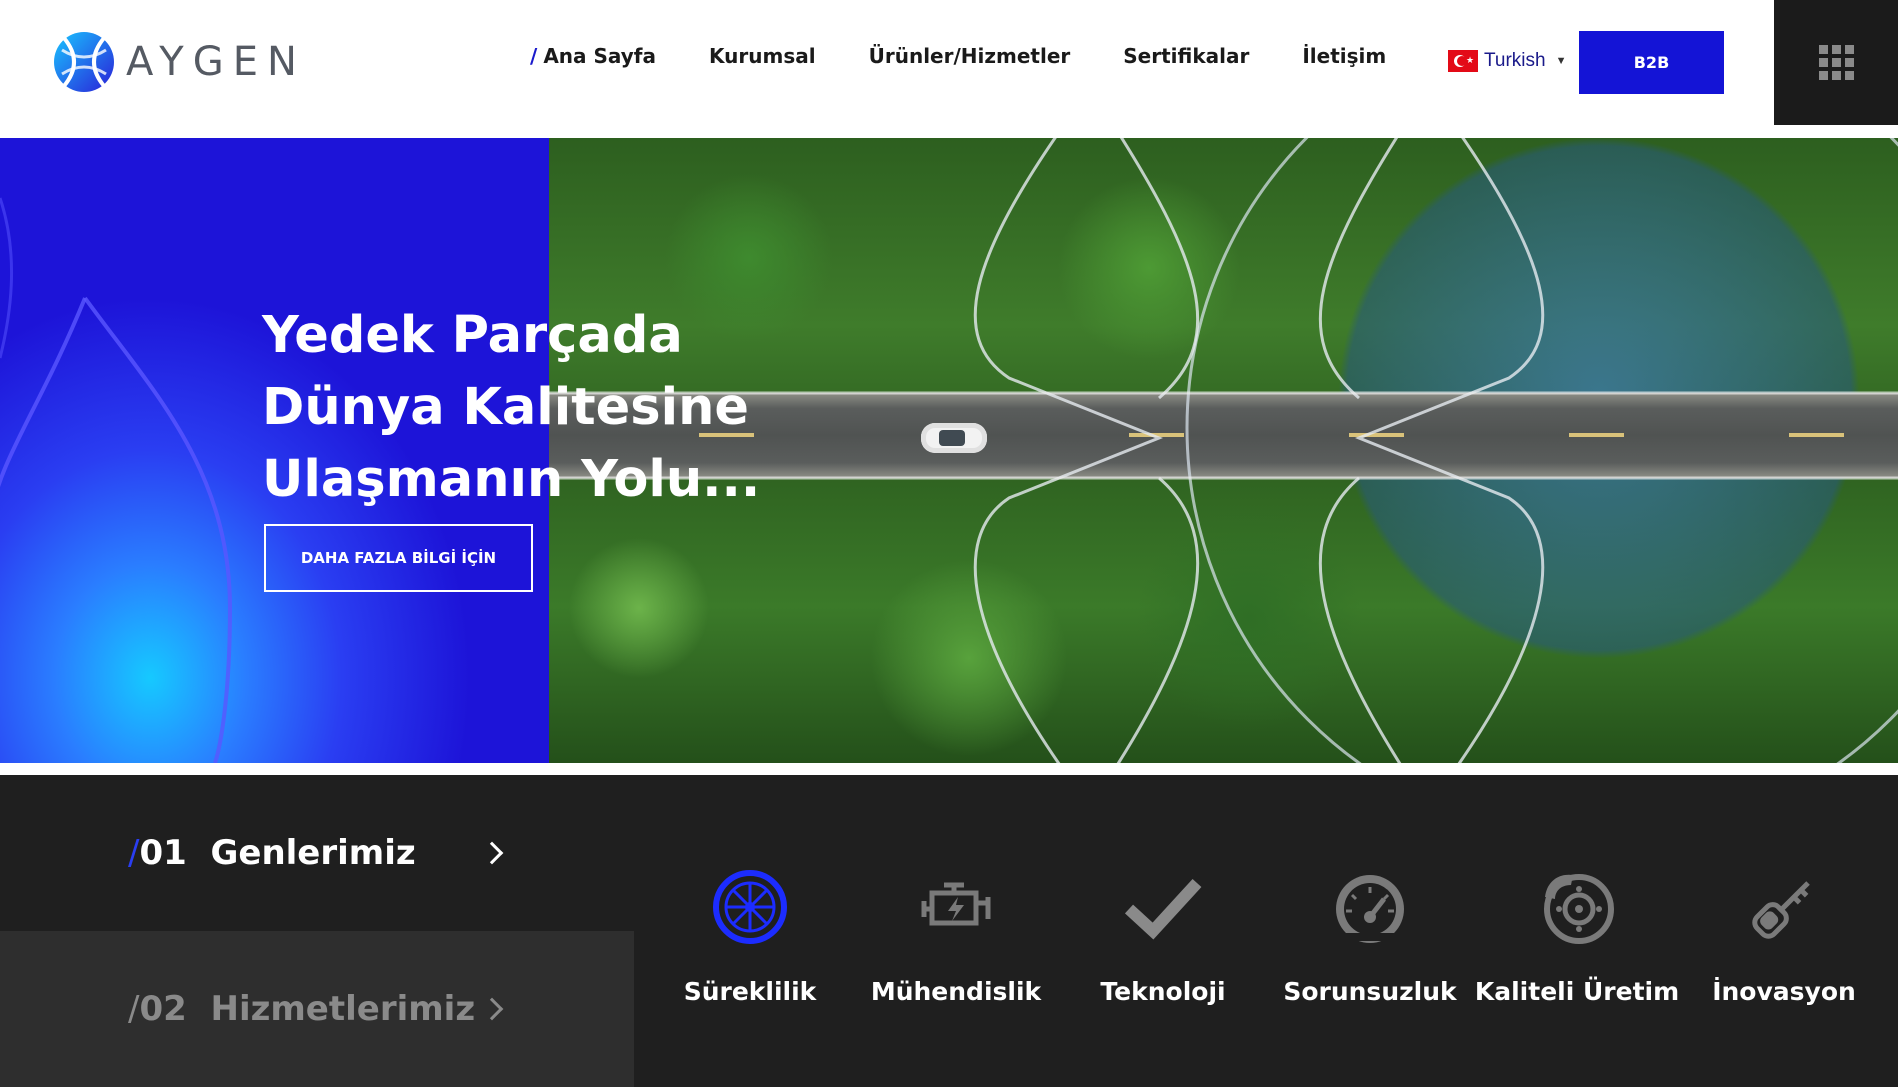  Describe the element at coordinates (956, 936) in the screenshot. I see `feature-muhendislik: Mühendislik` at that location.